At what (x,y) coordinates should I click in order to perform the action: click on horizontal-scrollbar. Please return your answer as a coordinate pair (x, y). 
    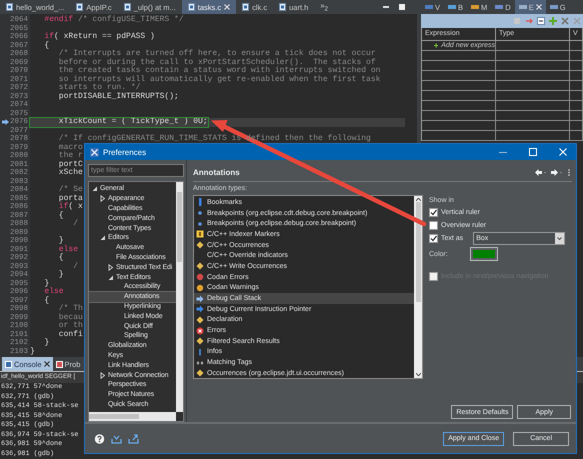
    Looking at the image, I should click on (132, 416).